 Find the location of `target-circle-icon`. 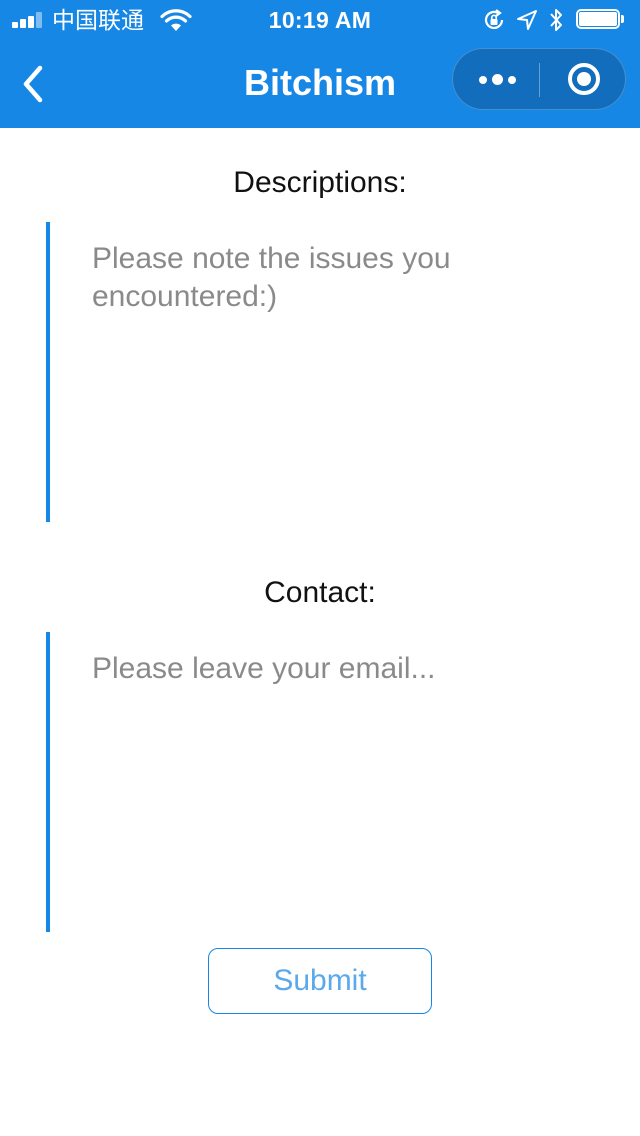

target-circle-icon is located at coordinates (583, 79).